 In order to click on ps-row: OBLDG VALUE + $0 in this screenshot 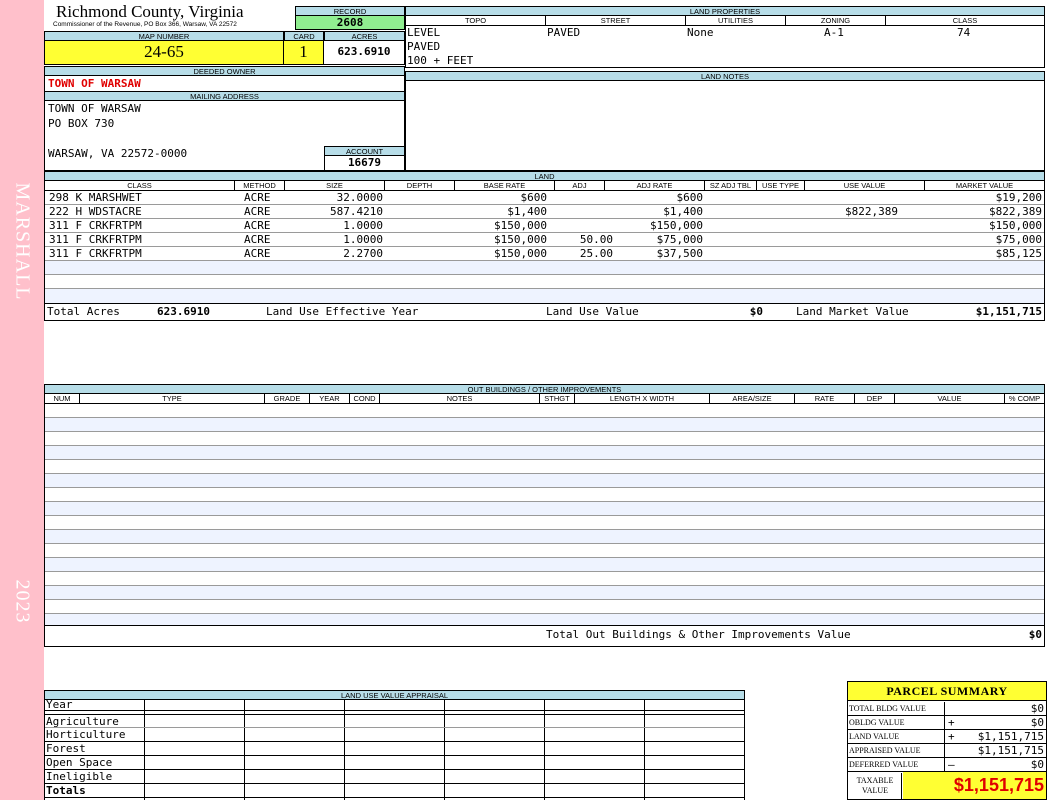, I will do `click(947, 723)`.